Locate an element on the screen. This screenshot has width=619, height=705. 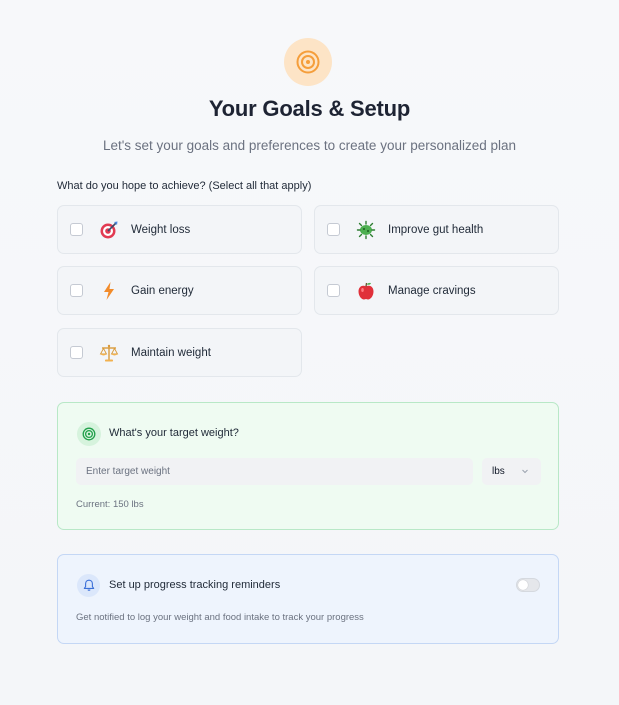
bell-icon is located at coordinates (88, 585).